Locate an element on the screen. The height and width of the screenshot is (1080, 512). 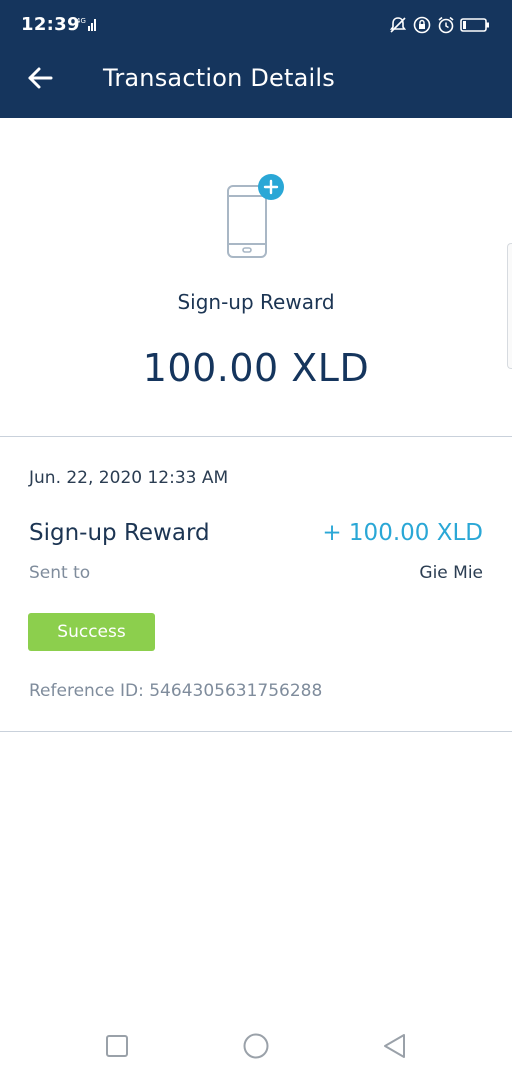
status-icons is located at coordinates (439, 25).